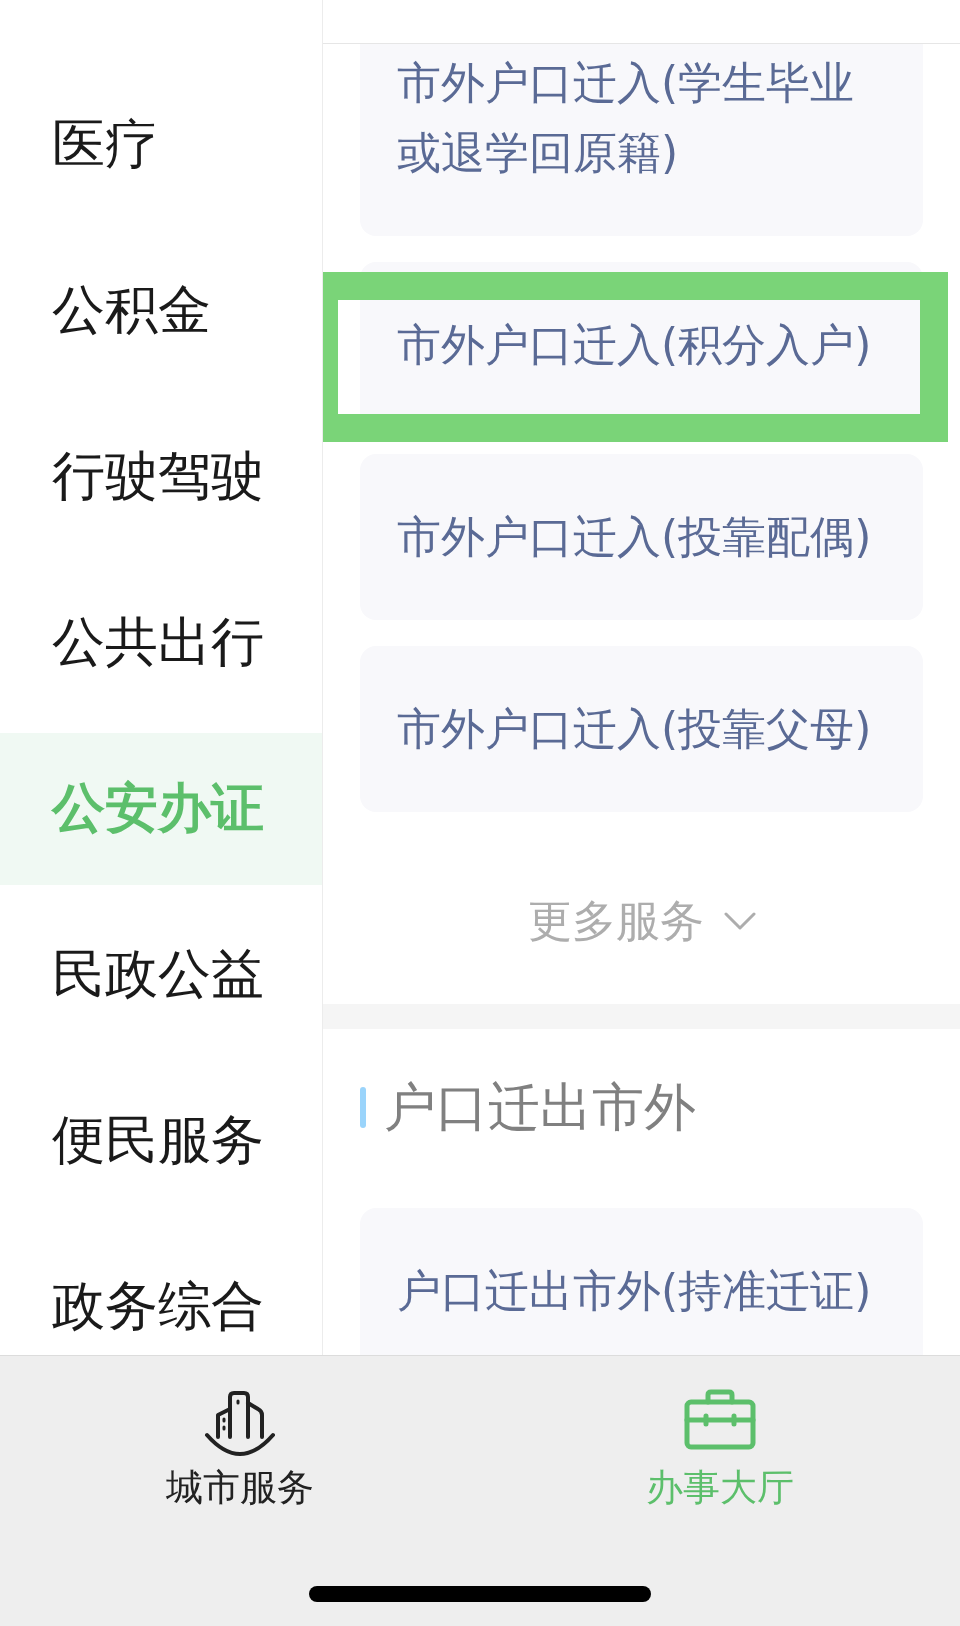 This screenshot has width=960, height=1626. What do you see at coordinates (161, 311) in the screenshot?
I see `sidebar-item: 公积金` at bounding box center [161, 311].